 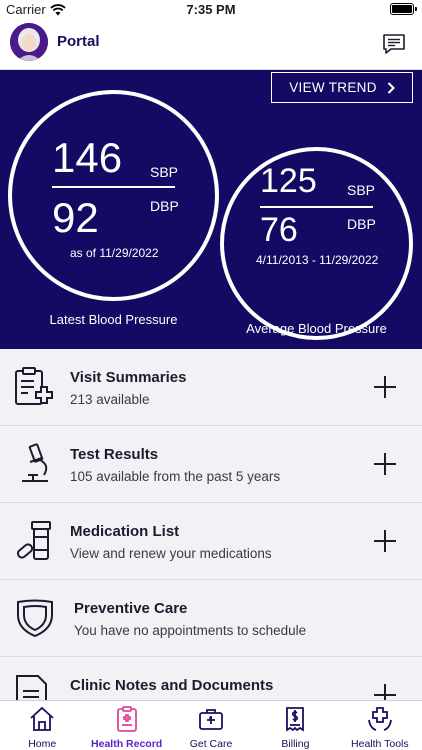 What do you see at coordinates (42, 744) in the screenshot?
I see `tab-label: Home` at bounding box center [42, 744].